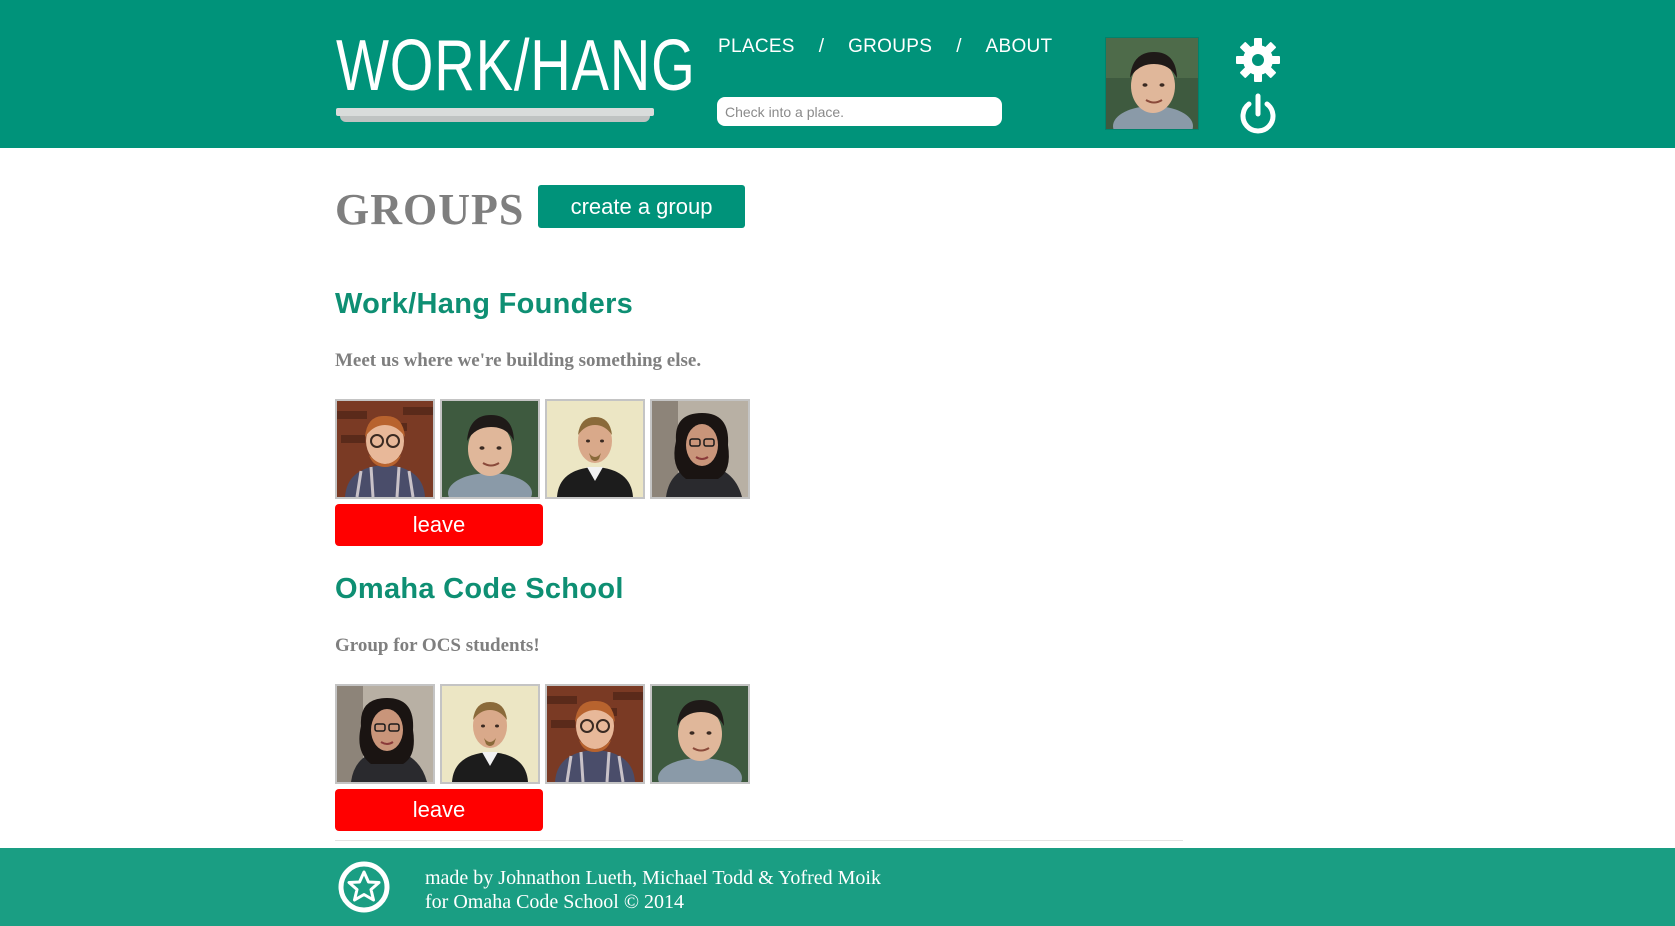 The width and height of the screenshot is (1675, 926). I want to click on power-icon, so click(1258, 114).